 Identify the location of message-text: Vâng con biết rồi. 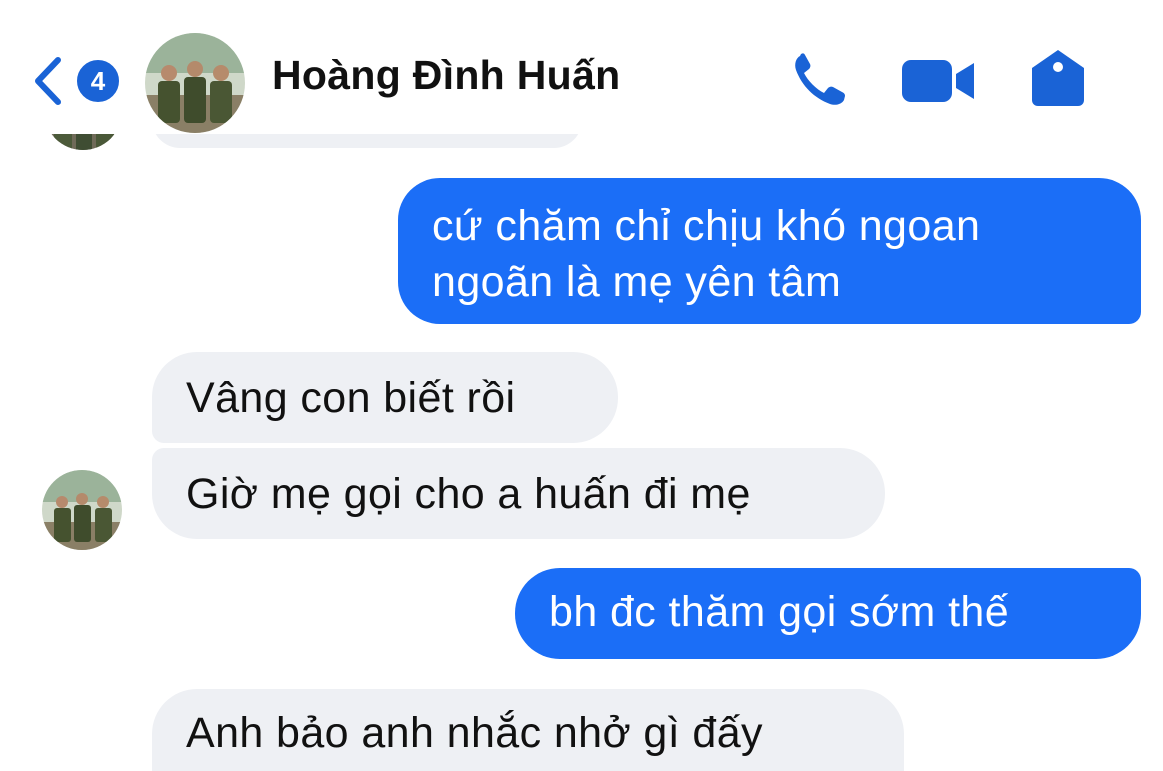
(351, 398).